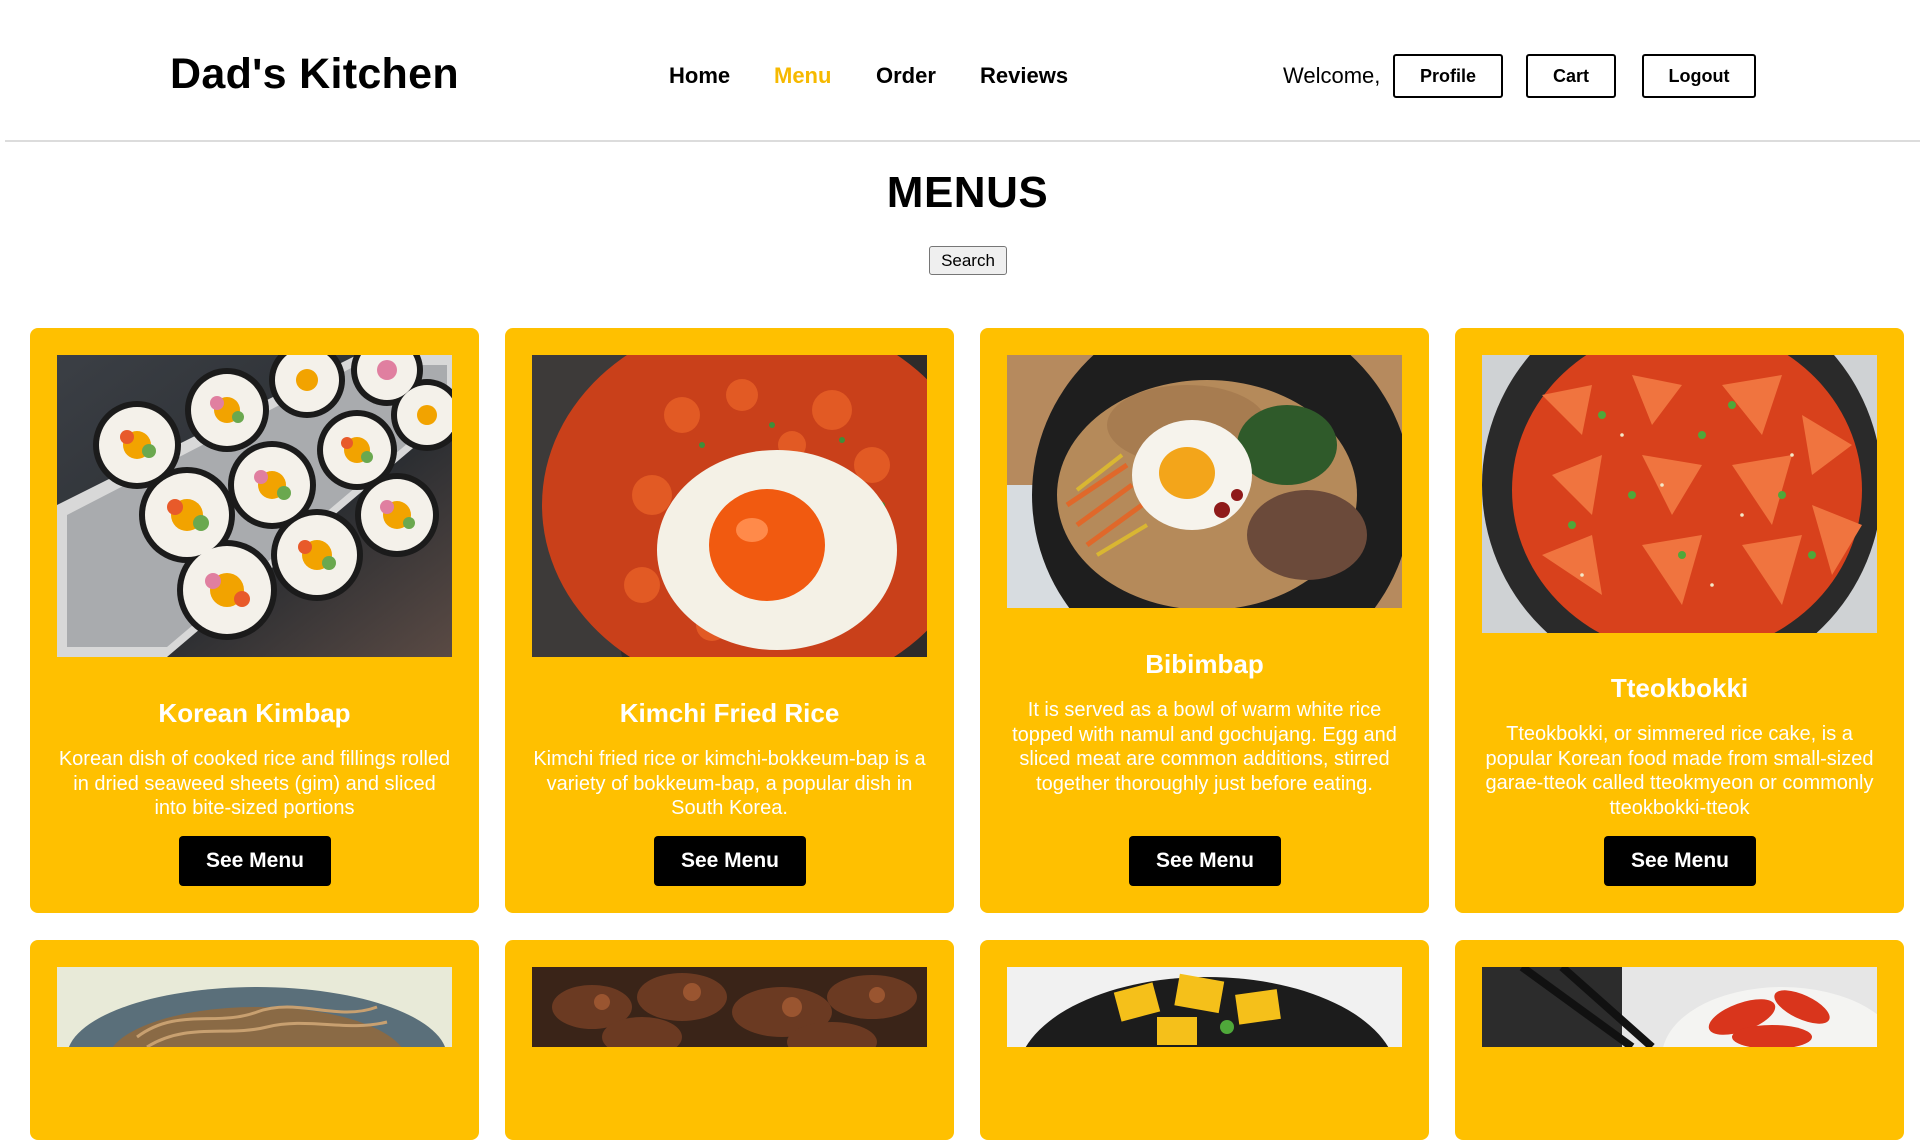  Describe the element at coordinates (1699, 76) in the screenshot. I see `logout-button: Logout` at that location.